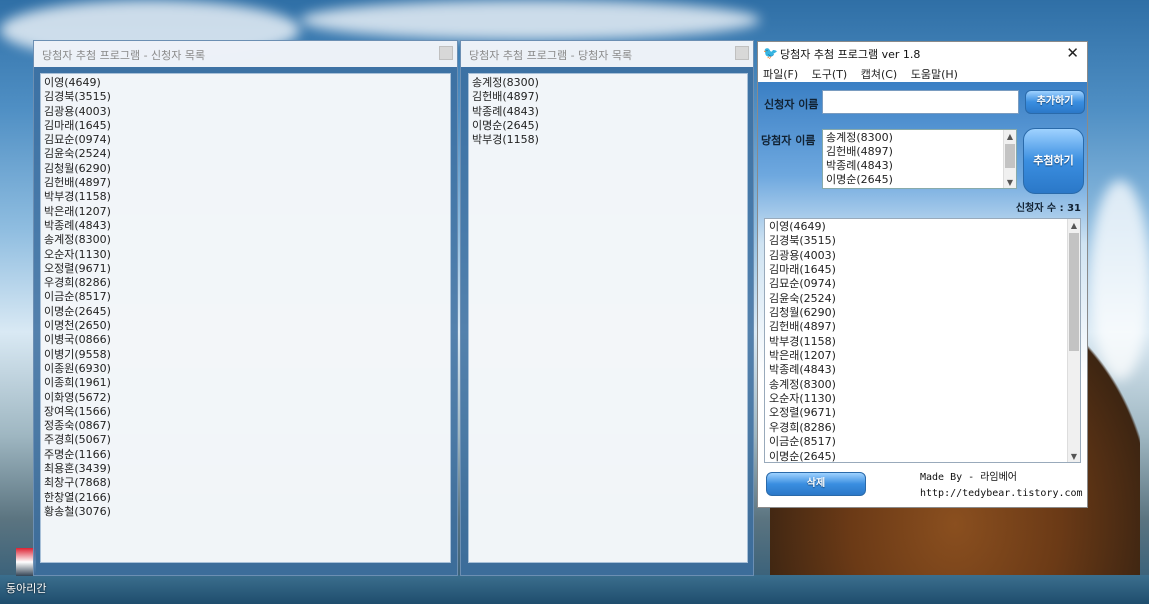 The height and width of the screenshot is (604, 1149). I want to click on window-title: 당첨자 추첨 프로그램 - 신청자 목록, so click(124, 55).